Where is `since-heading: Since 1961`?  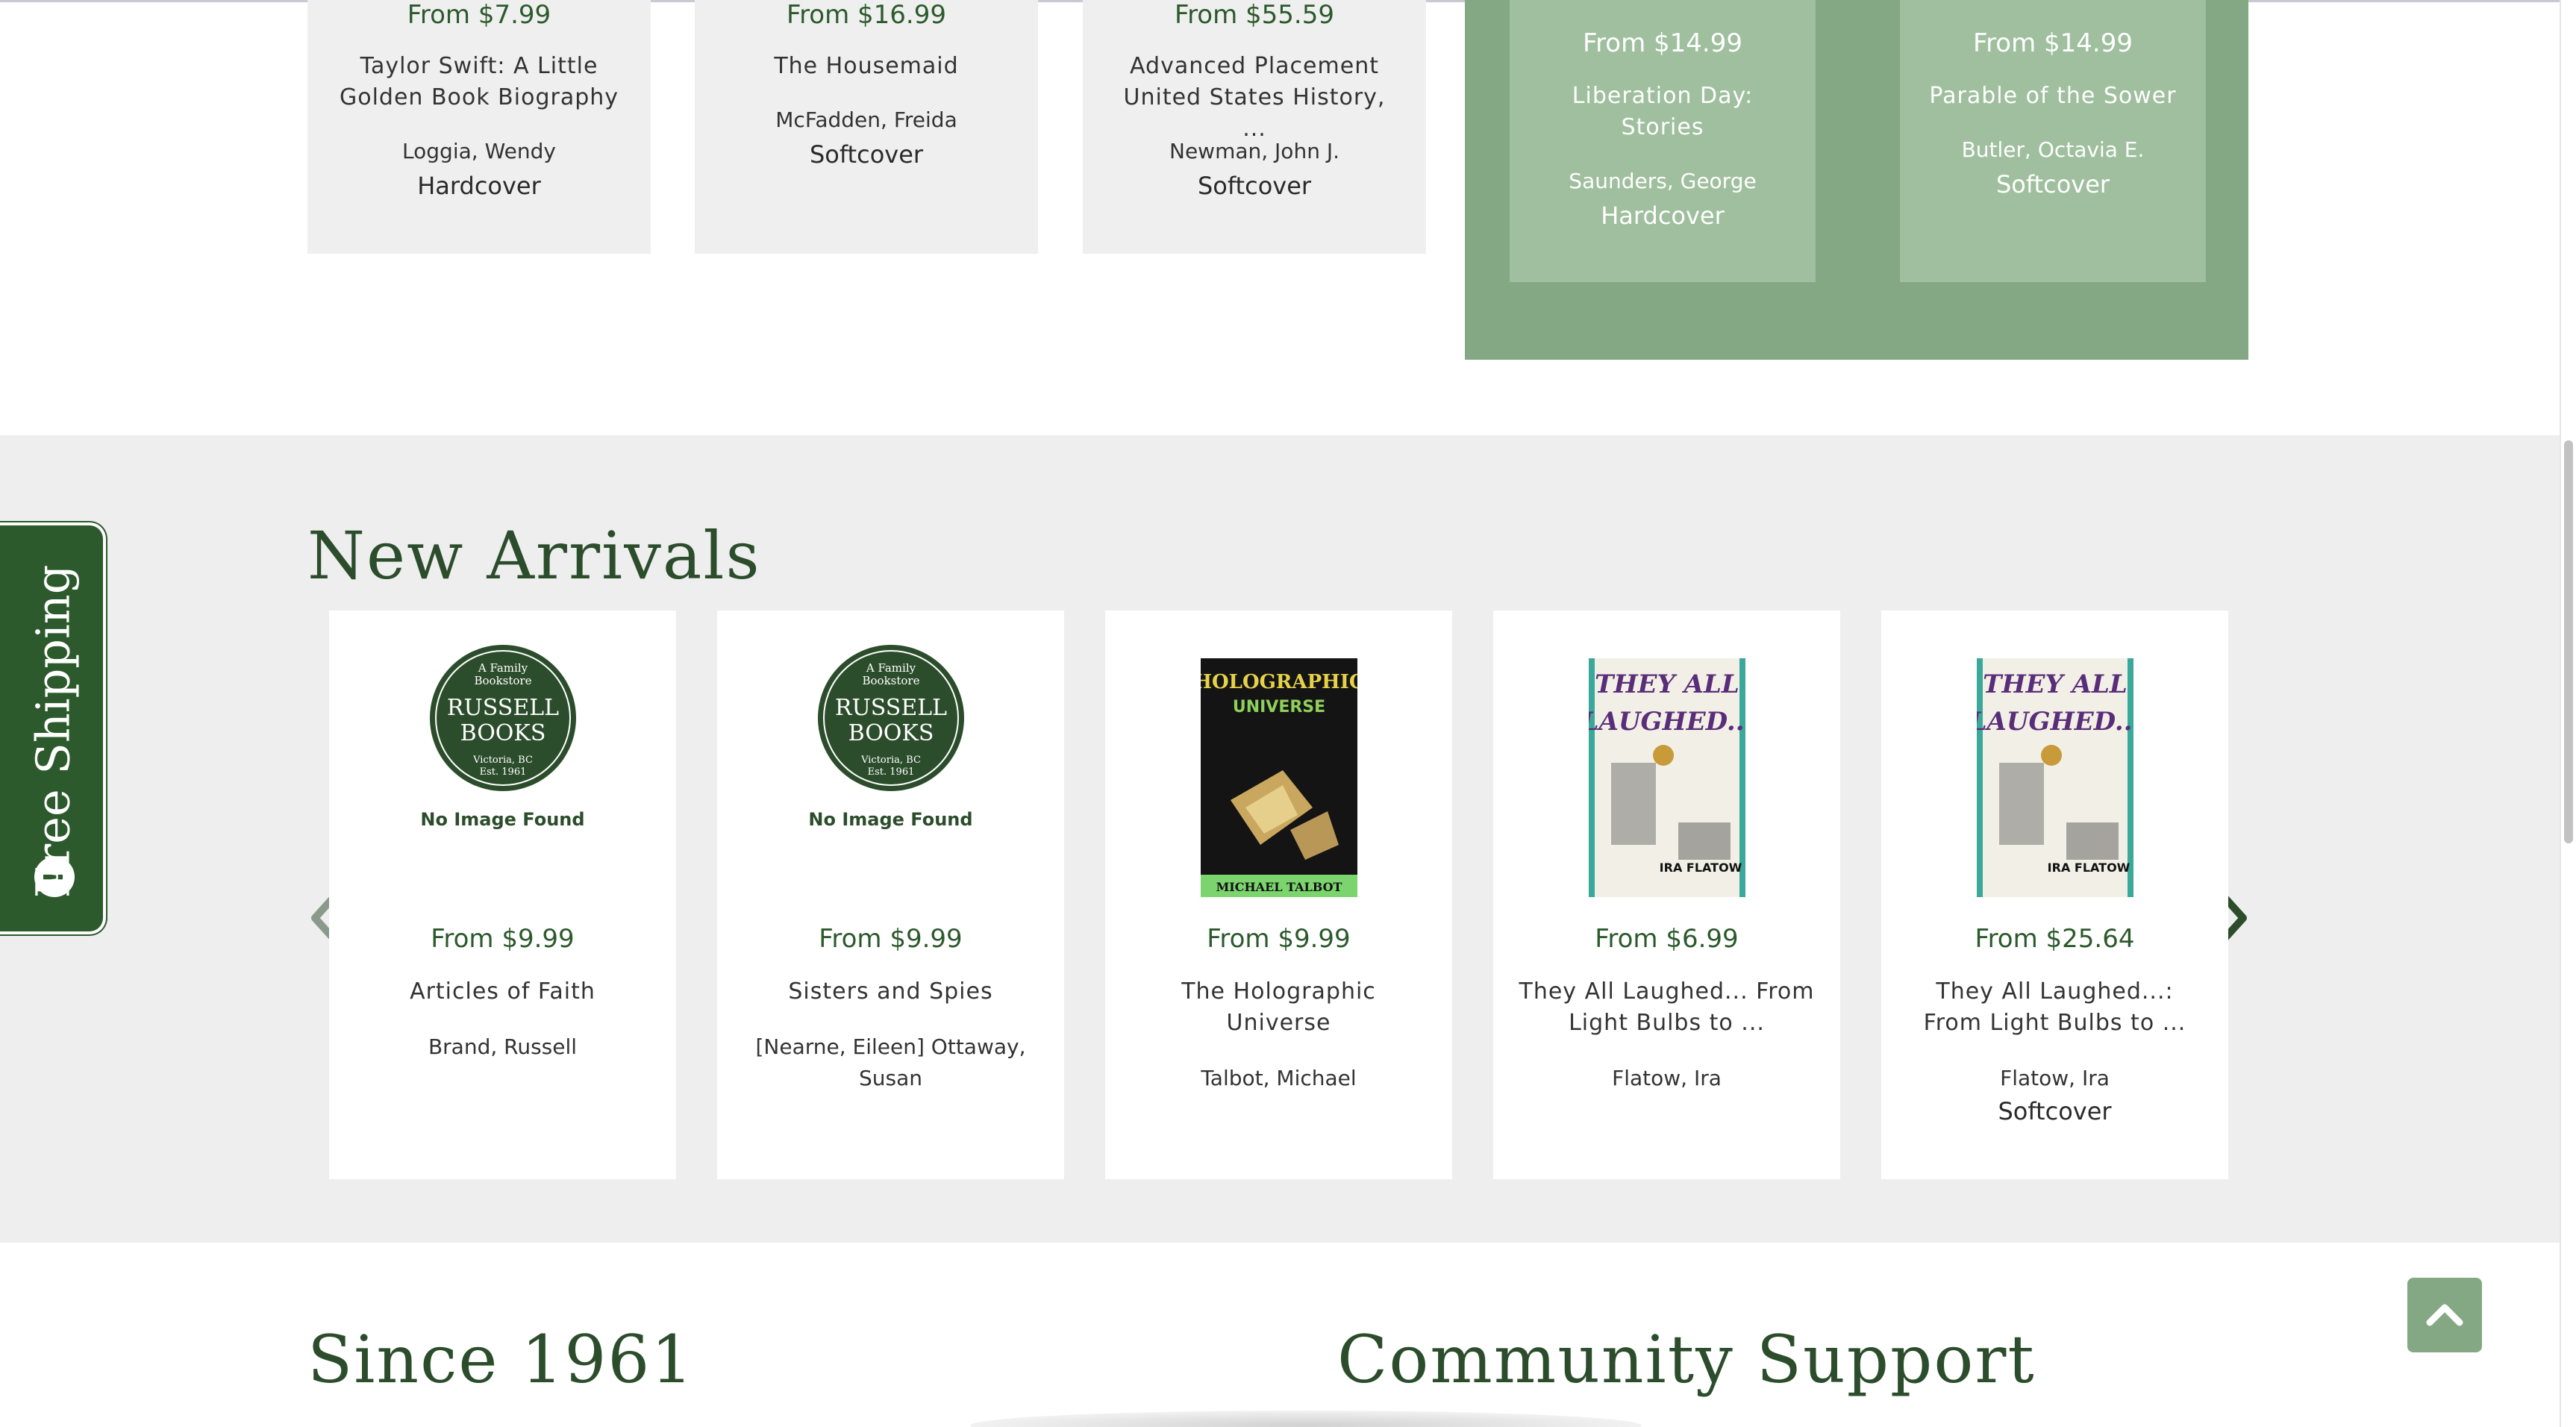 since-heading: Since 1961 is located at coordinates (501, 1360).